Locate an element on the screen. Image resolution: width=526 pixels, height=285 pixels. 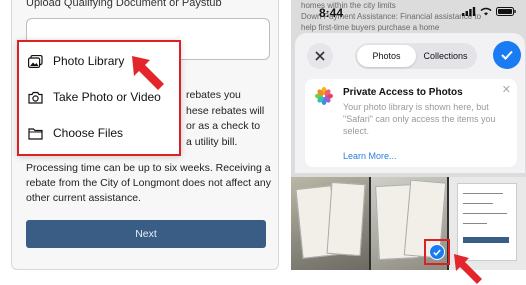
photo-library-icon is located at coordinates (35, 61).